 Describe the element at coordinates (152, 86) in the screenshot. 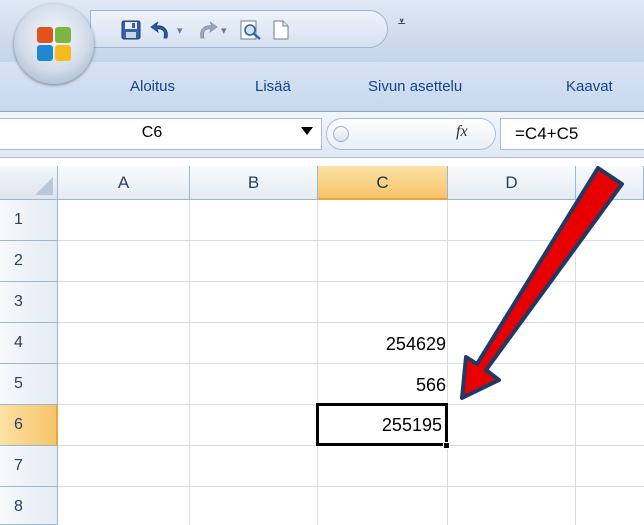

I see `tab-aloitus: Aloitus` at that location.